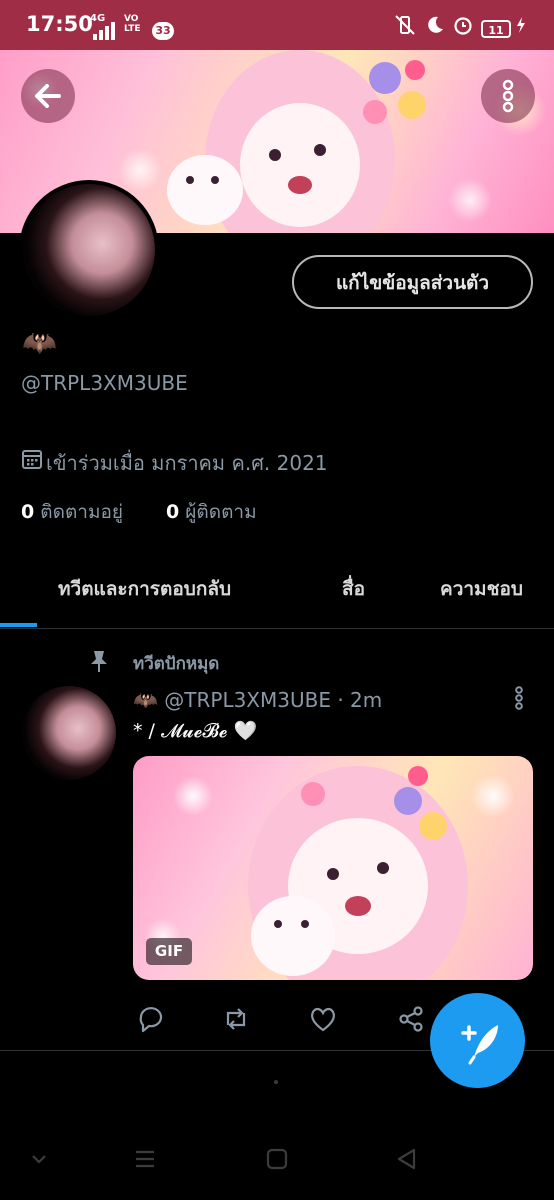 The height and width of the screenshot is (1200, 554). I want to click on signal-icon, so click(104, 31).